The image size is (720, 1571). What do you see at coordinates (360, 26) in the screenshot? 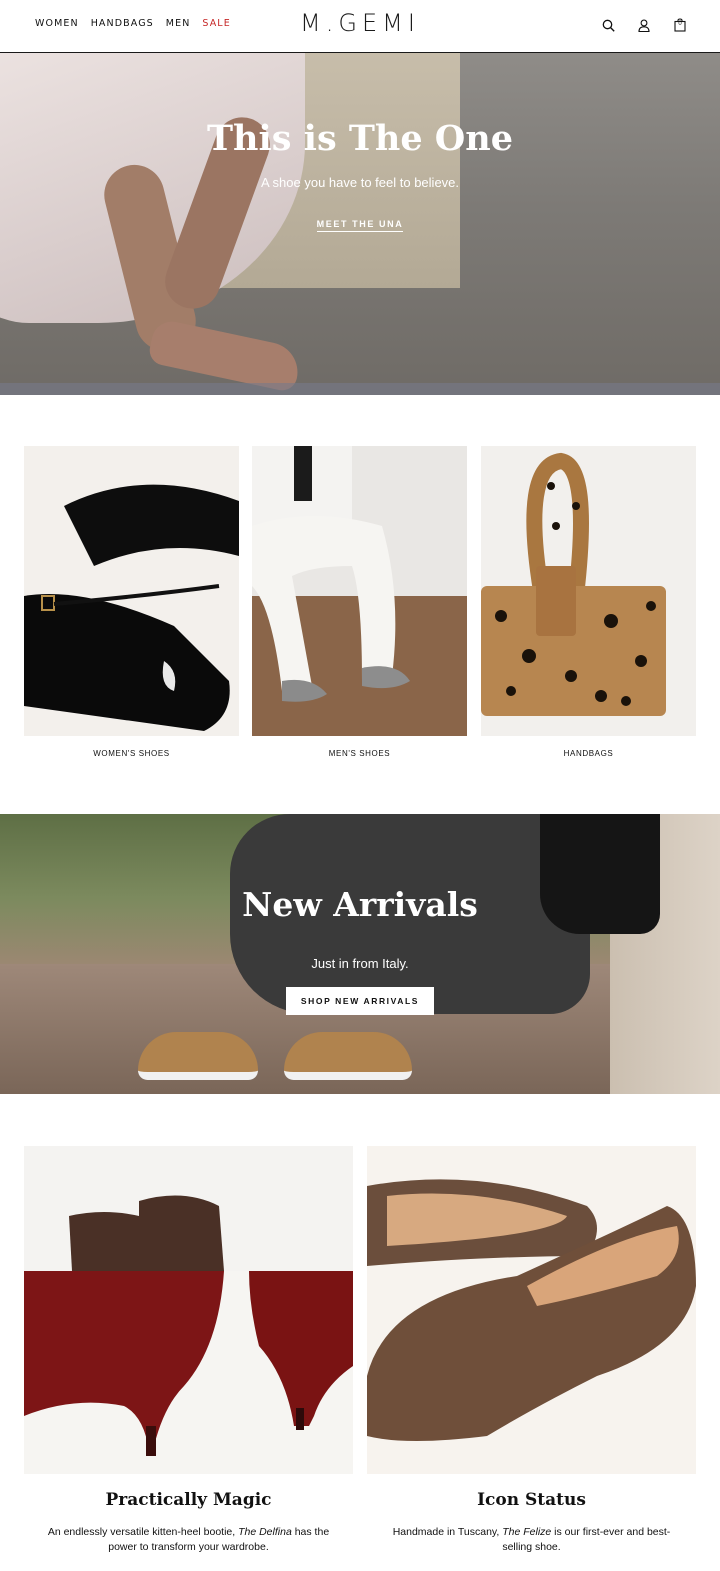
I see `site-header: WOMEN HANDBAGS MEN SALE M.GEMI 0` at bounding box center [360, 26].